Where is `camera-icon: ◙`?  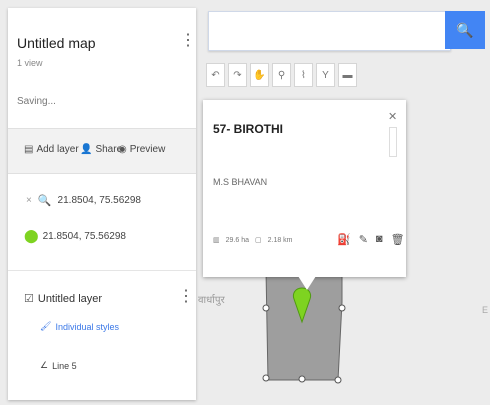
camera-icon: ◙ is located at coordinates (379, 239).